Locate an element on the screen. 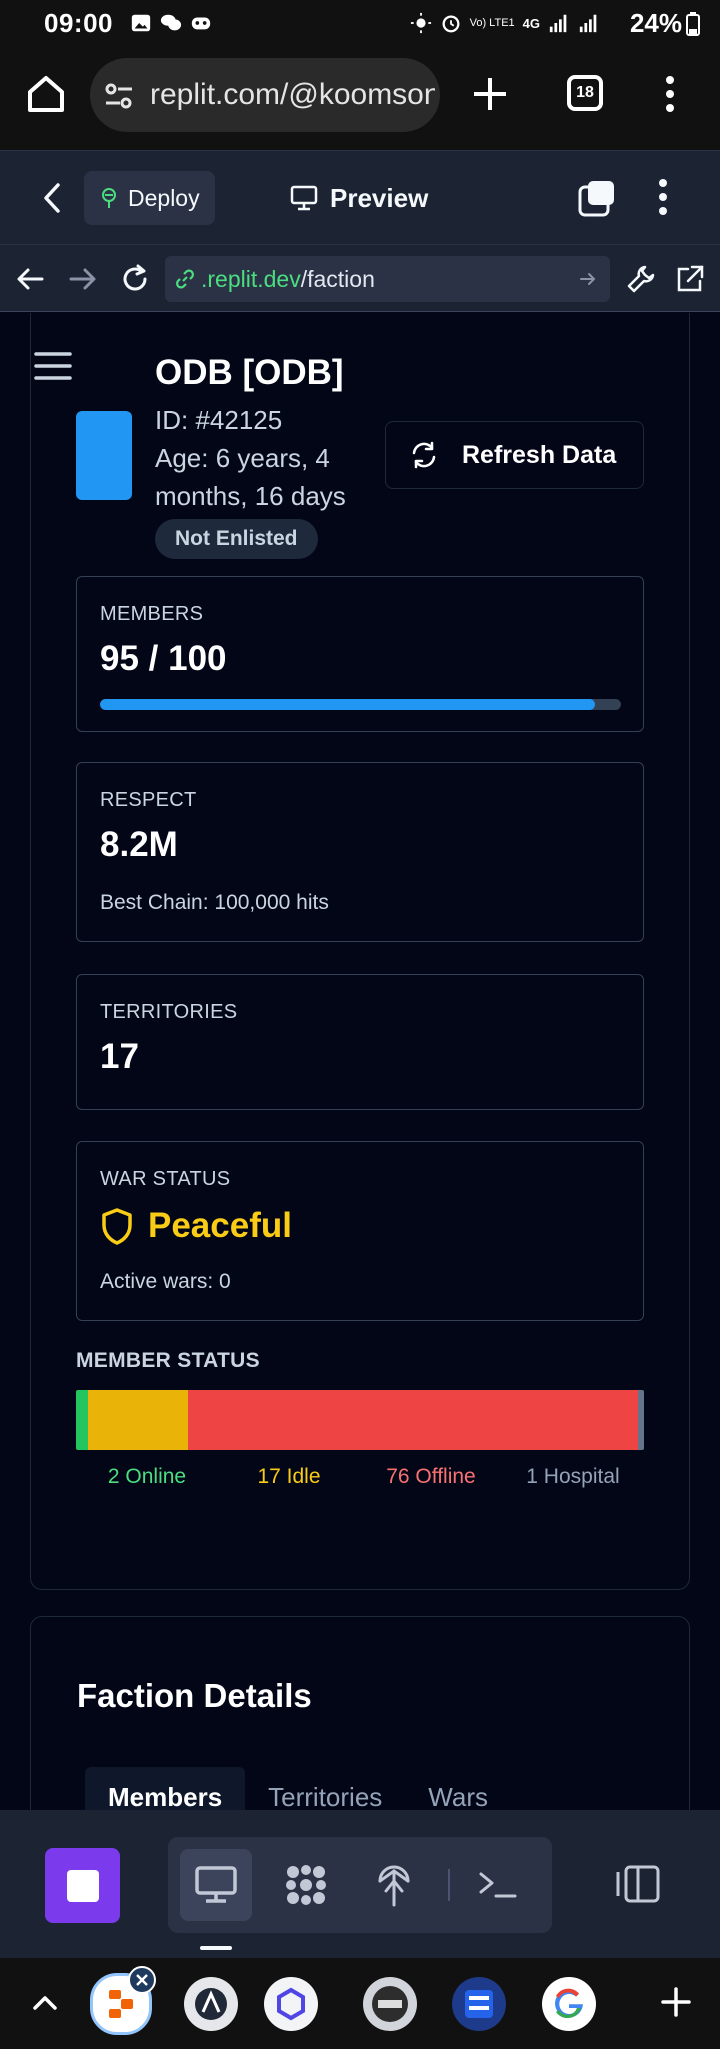 Image resolution: width=720 pixels, height=2049 pixels. signal-icon is located at coordinates (558, 23).